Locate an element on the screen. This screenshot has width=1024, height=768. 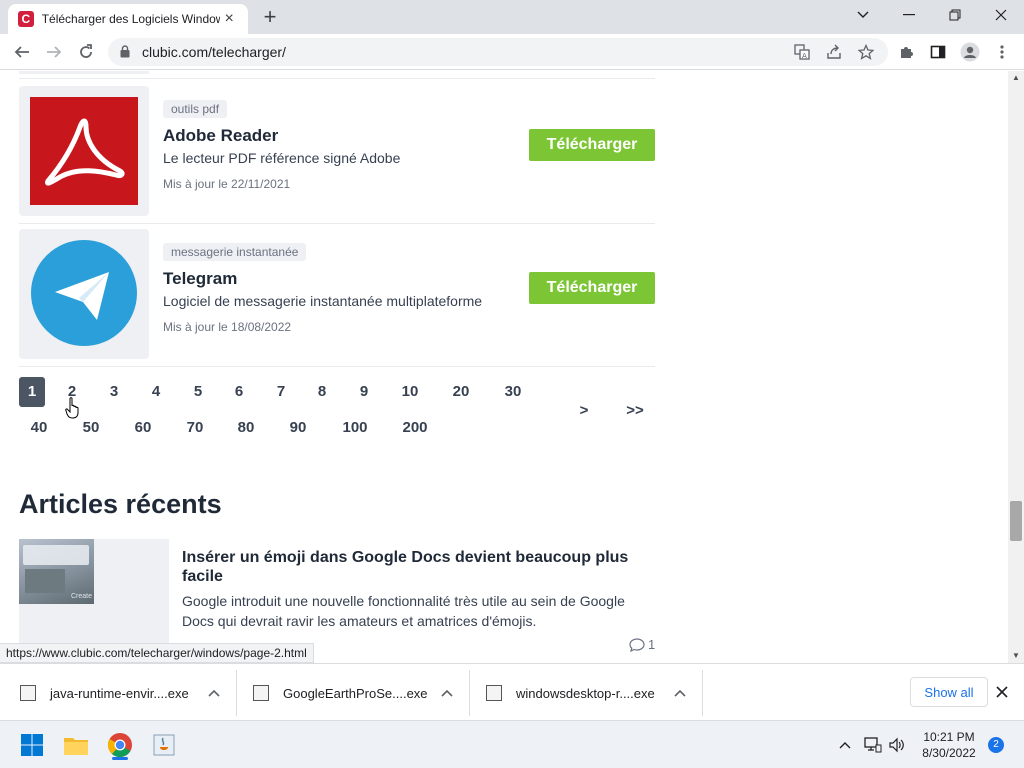
chrome-icon is located at coordinates (120, 745).